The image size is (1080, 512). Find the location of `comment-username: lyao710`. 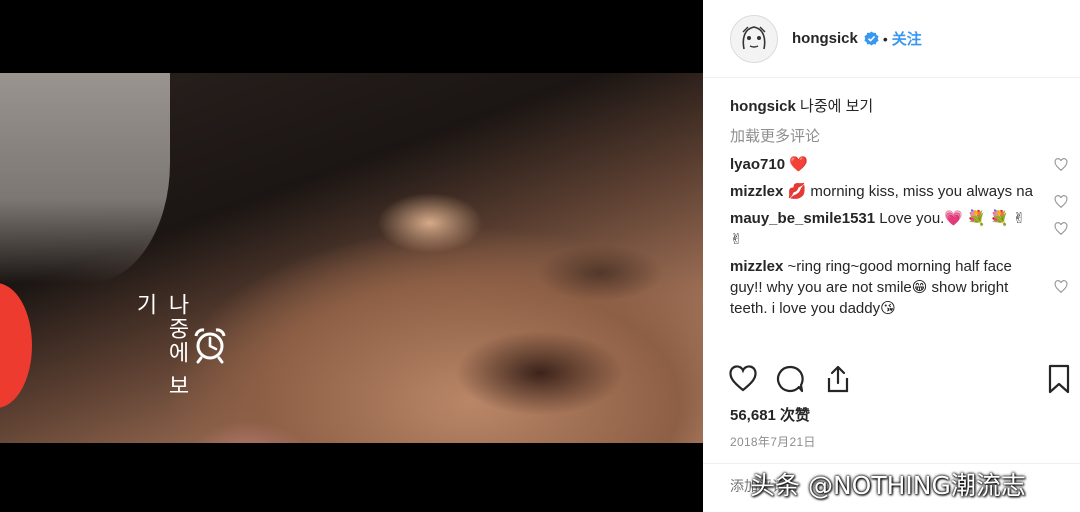

comment-username: lyao710 is located at coordinates (757, 164).